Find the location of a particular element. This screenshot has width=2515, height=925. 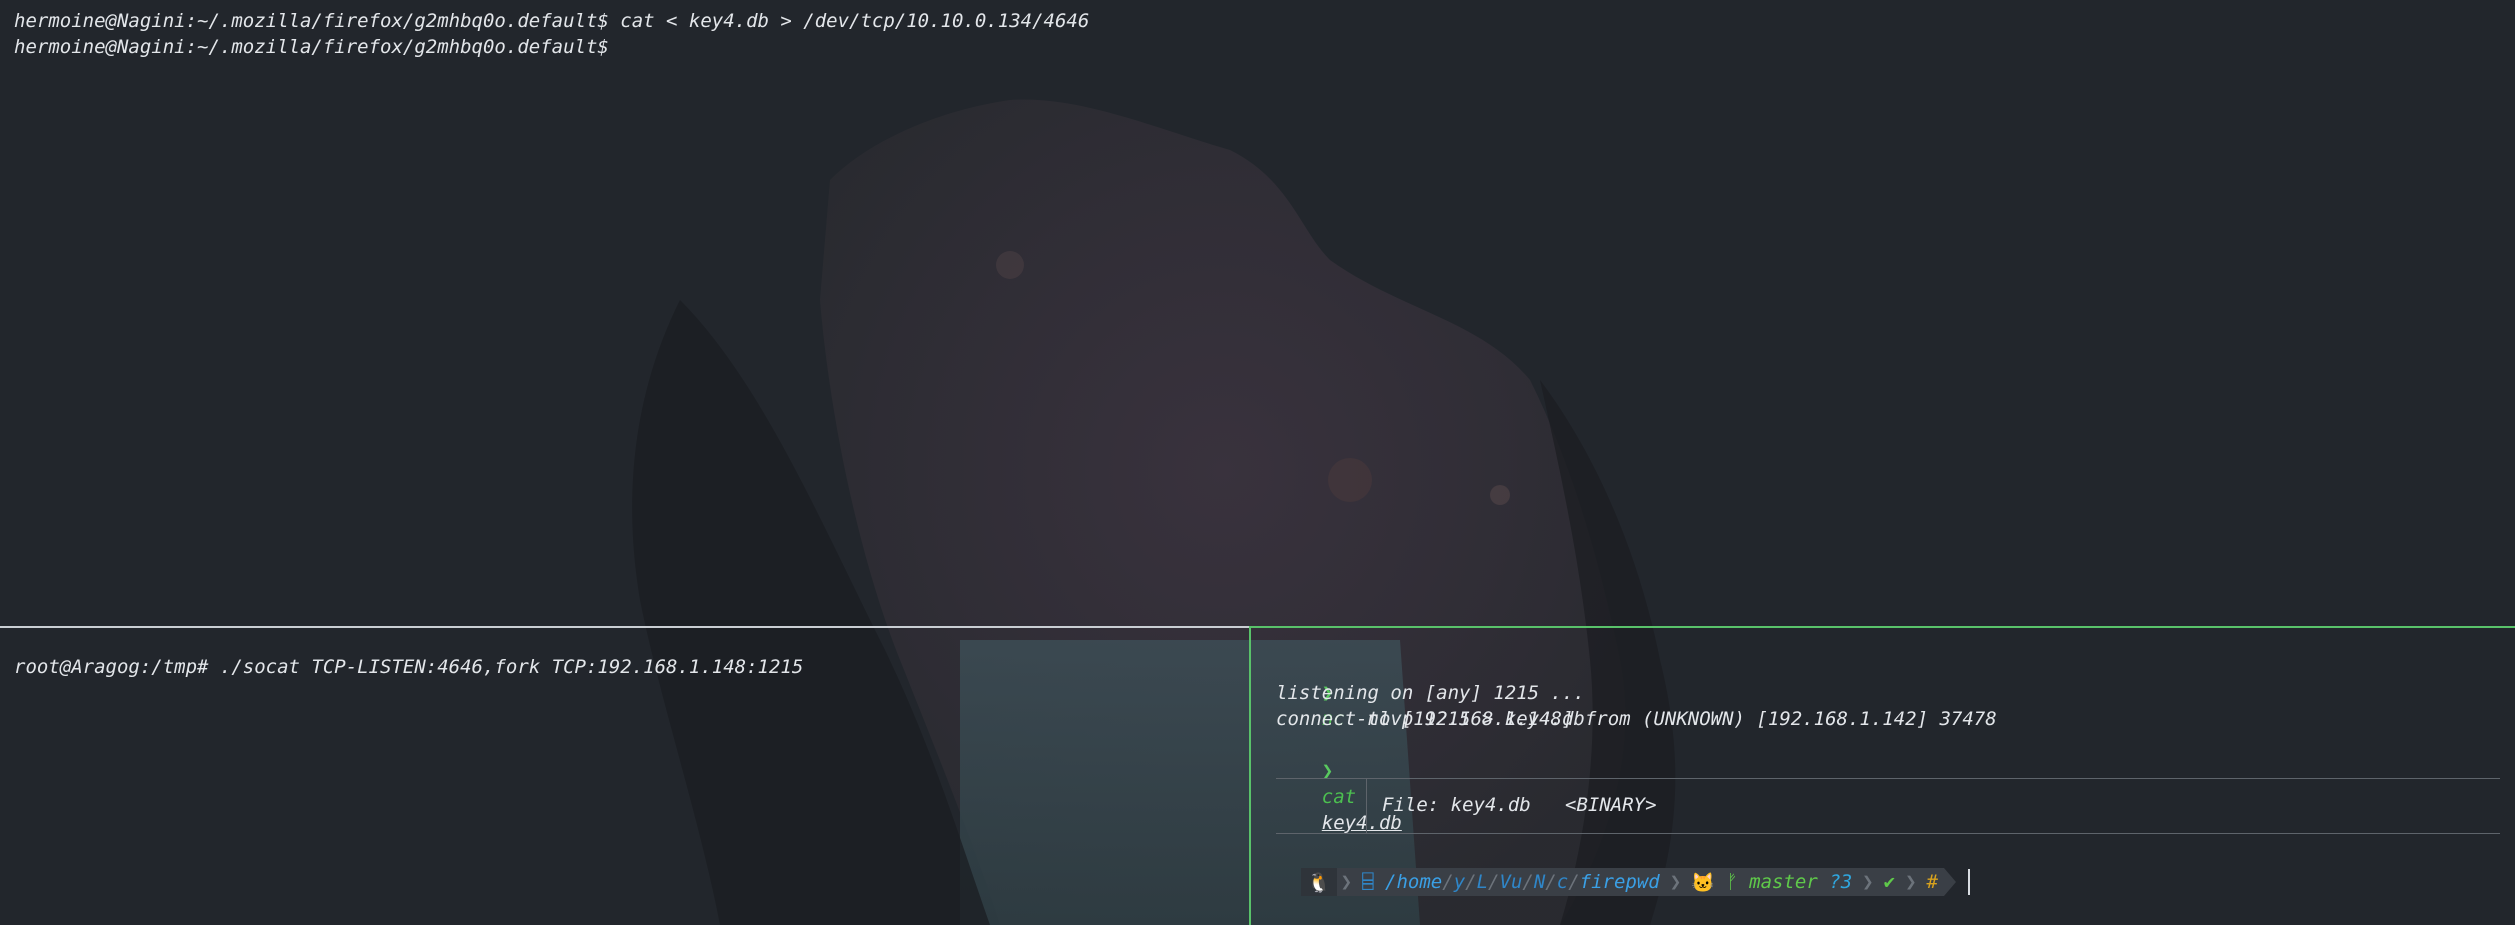

bat-rule-top is located at coordinates (1888, 778).